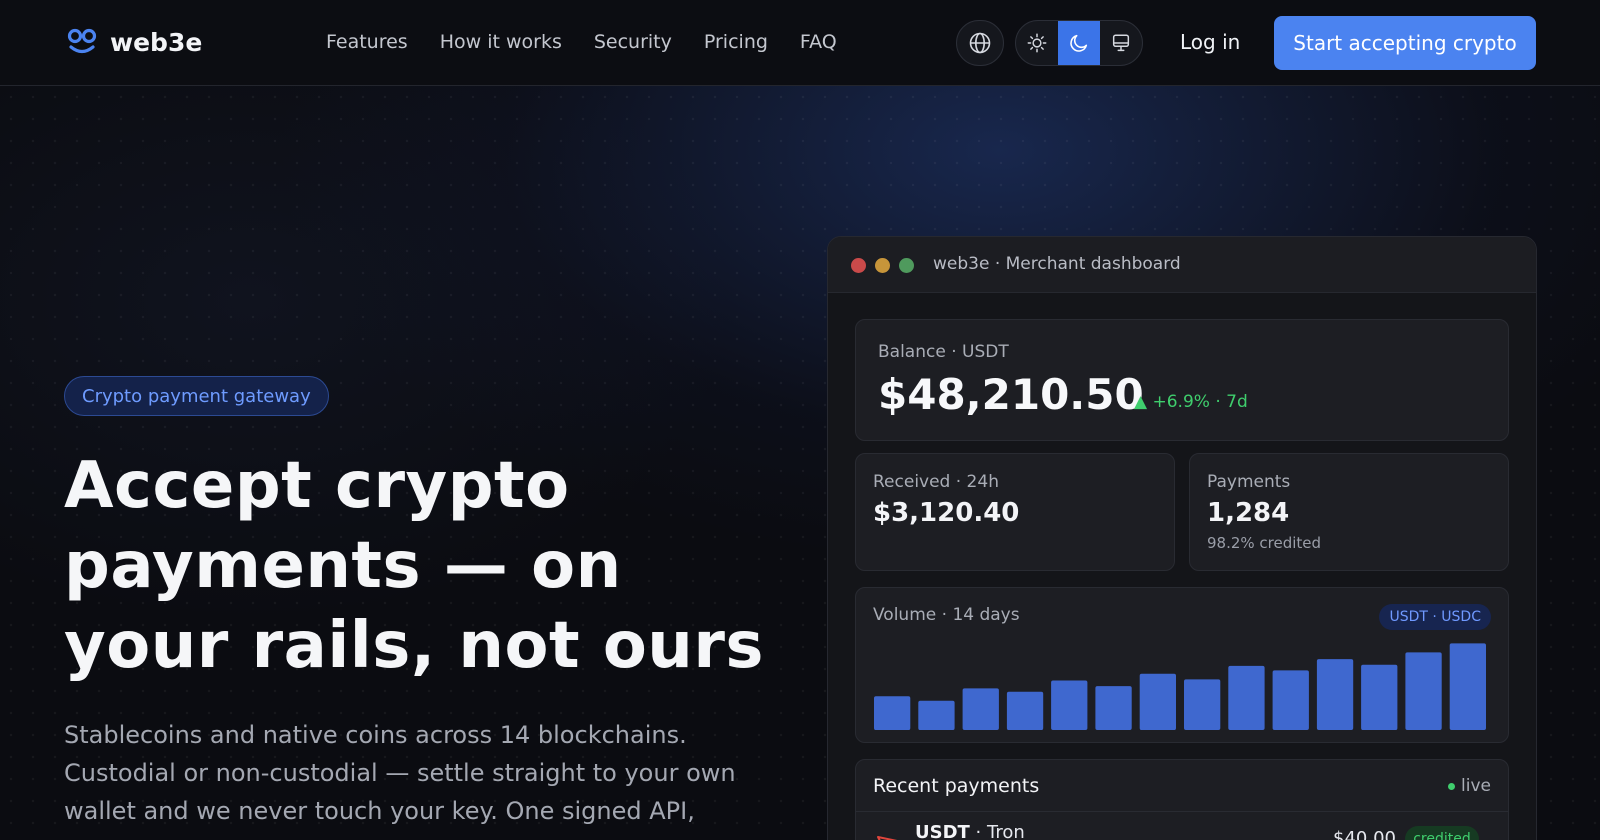 The width and height of the screenshot is (1600, 840). Describe the element at coordinates (1180, 686) in the screenshot. I see `volume-bar-chart` at that location.